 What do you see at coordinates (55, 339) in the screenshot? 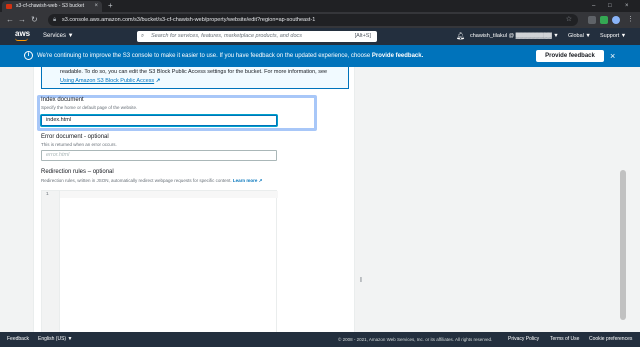
I see `language-selector: English (US) ▼` at bounding box center [55, 339].